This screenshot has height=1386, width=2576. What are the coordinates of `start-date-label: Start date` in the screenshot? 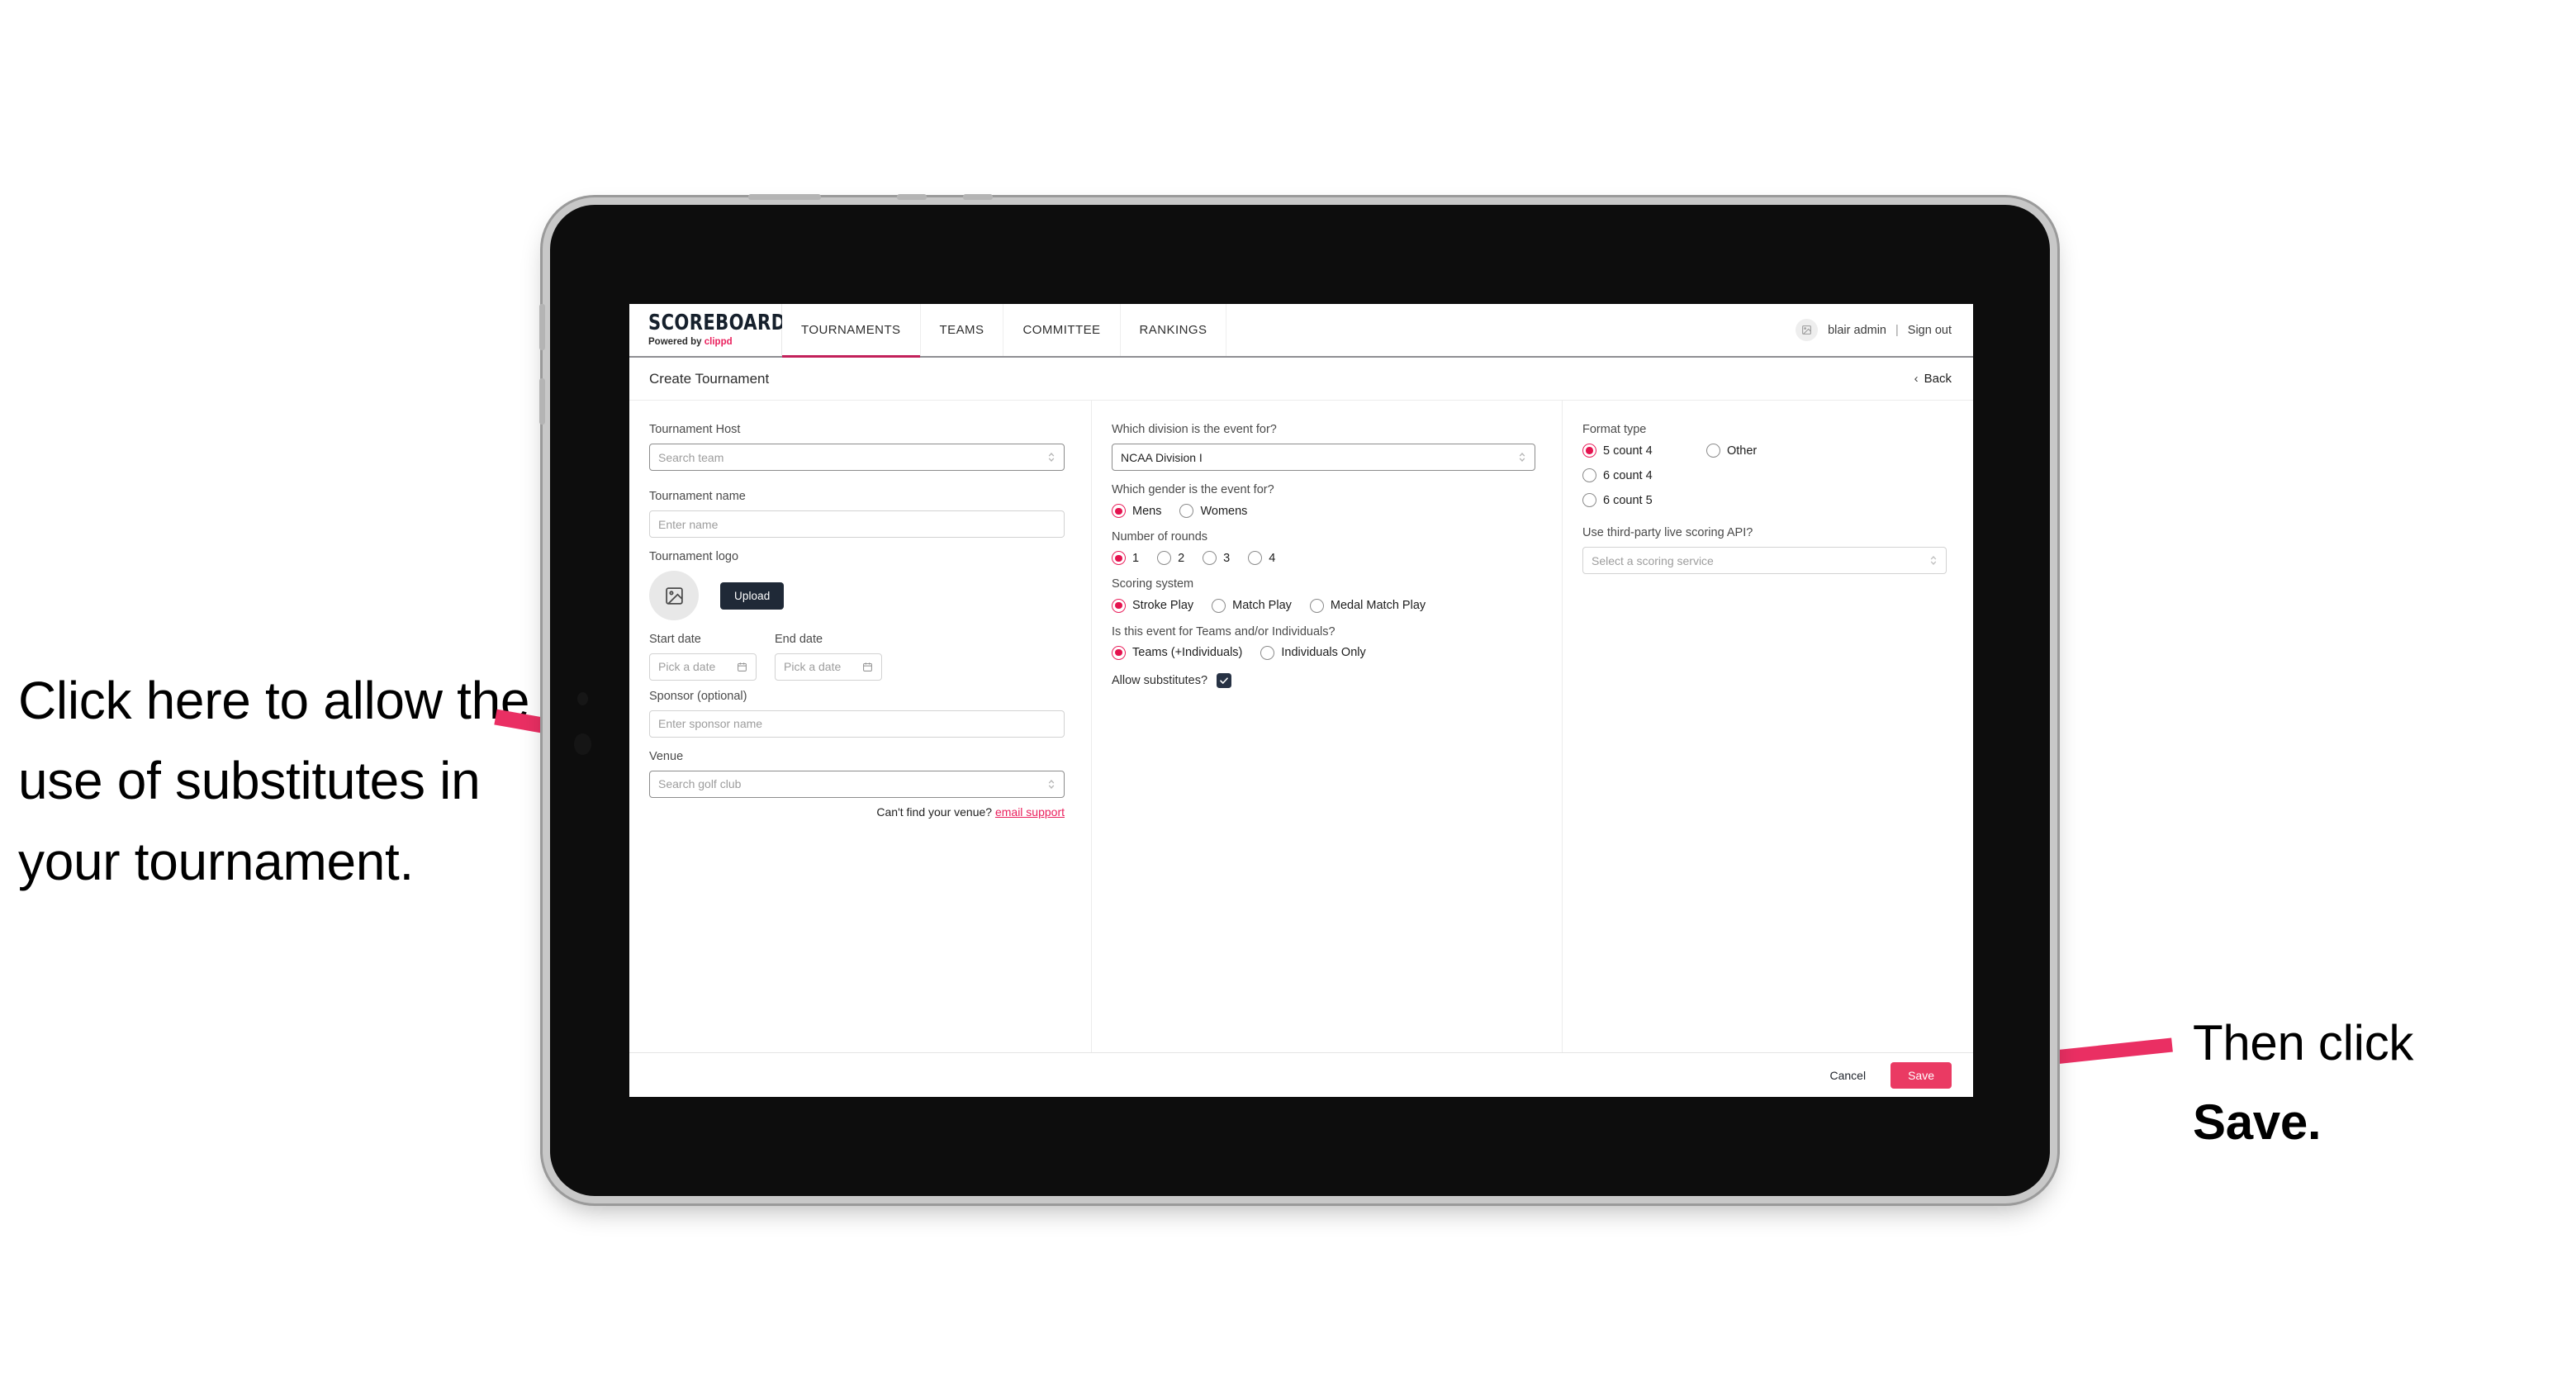 It's located at (675, 640).